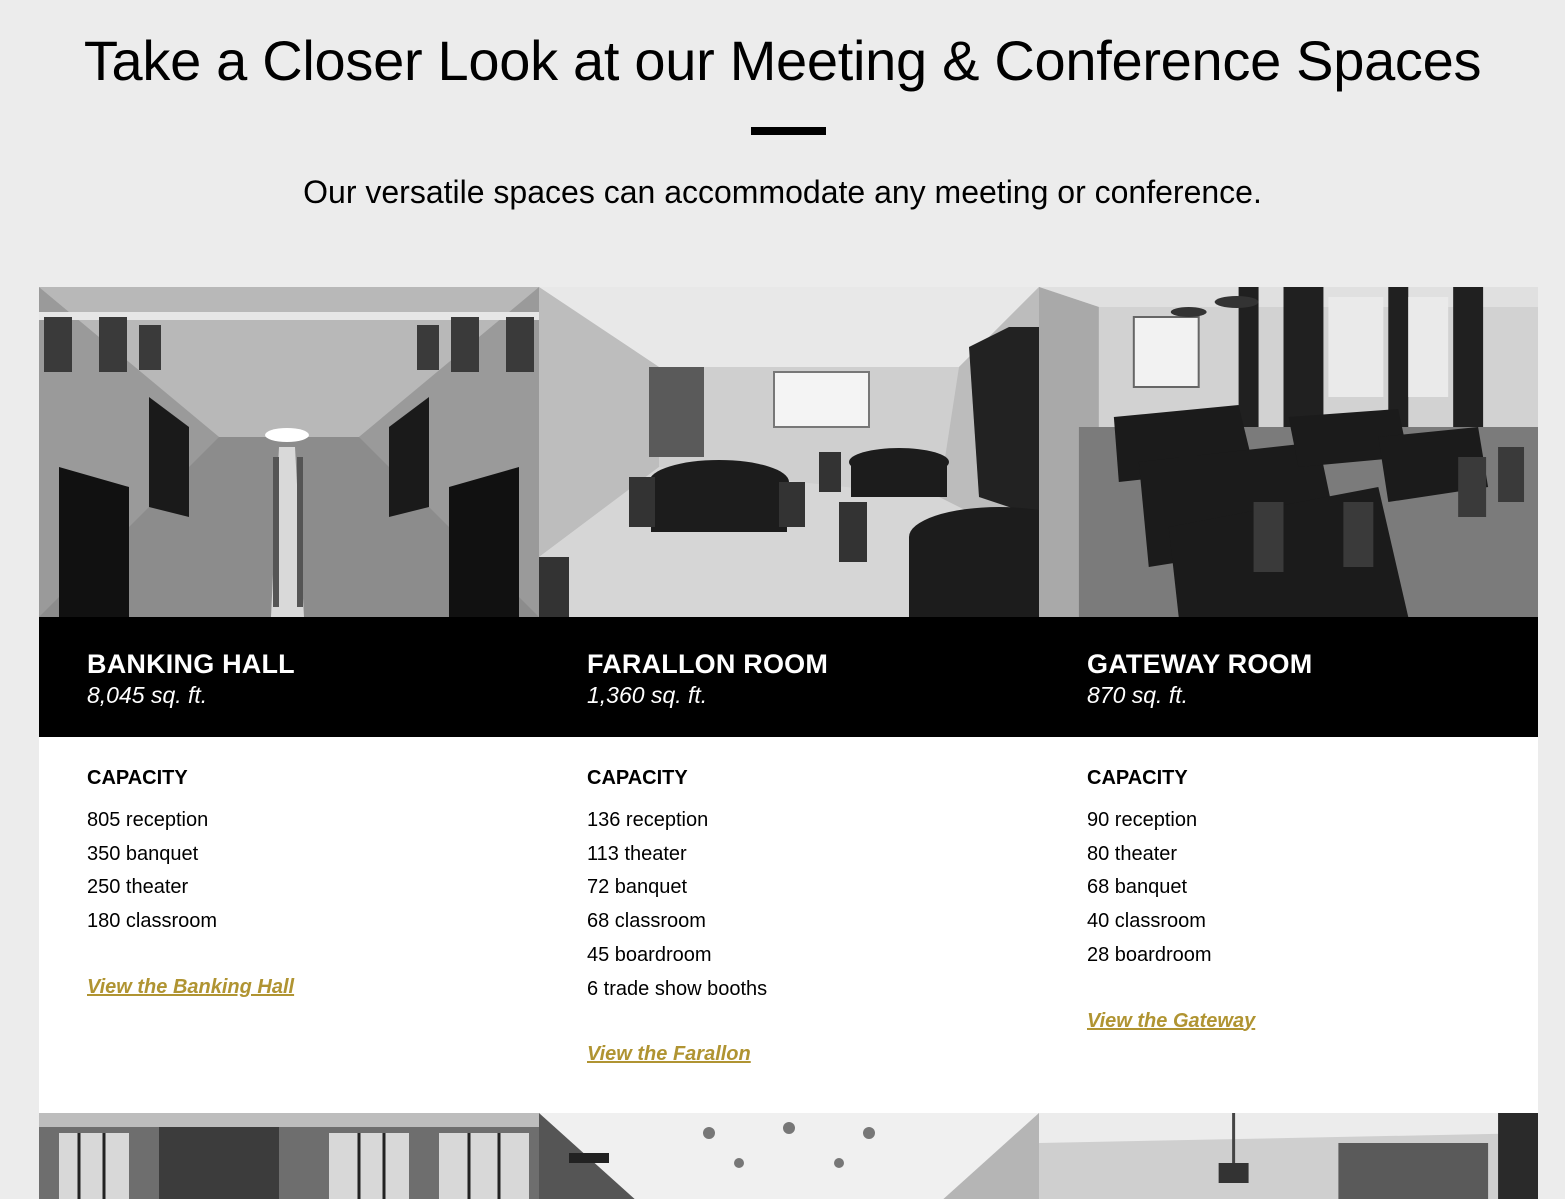 This screenshot has width=1565, height=1199. Describe the element at coordinates (190, 987) in the screenshot. I see `view-banking-hall-link: View the Banking Hall` at that location.